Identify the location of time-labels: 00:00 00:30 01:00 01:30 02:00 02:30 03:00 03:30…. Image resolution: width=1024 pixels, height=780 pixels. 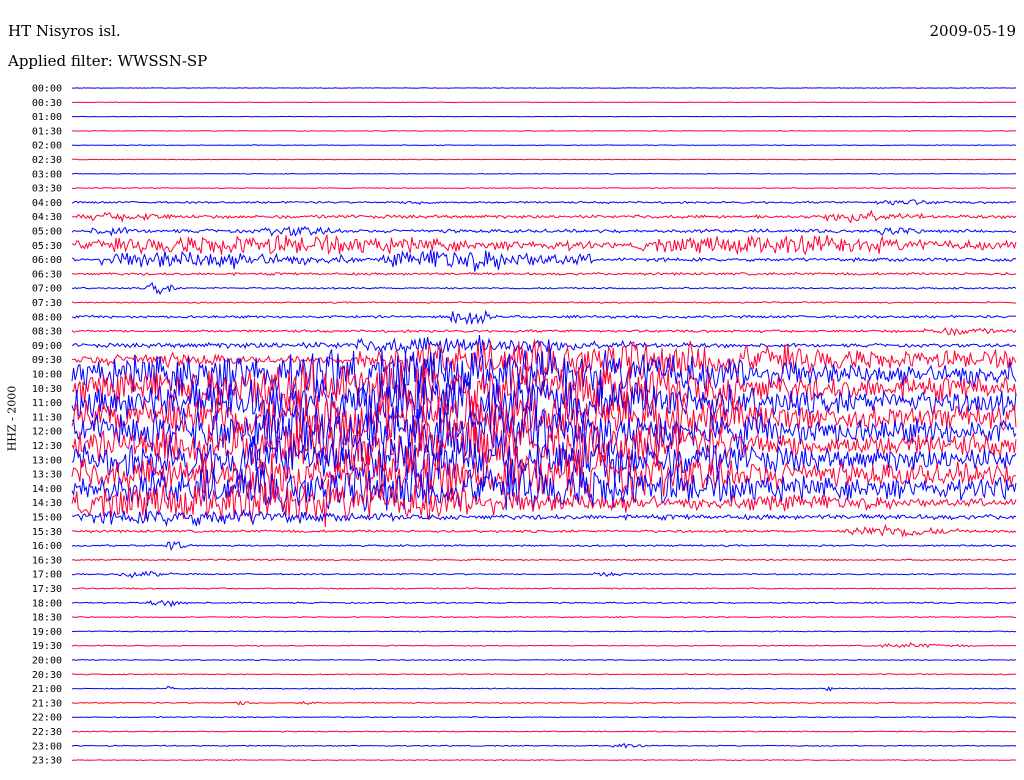
(47, 425).